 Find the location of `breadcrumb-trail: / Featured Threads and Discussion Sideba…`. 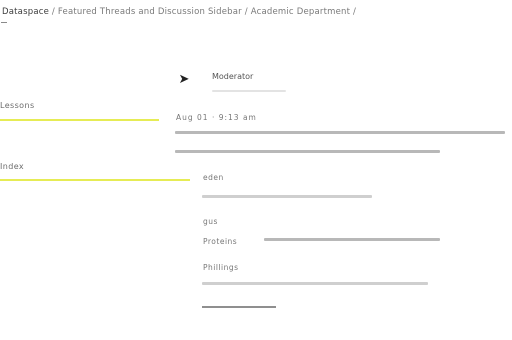

breadcrumb-trail: / Featured Threads and Discussion Sideba… is located at coordinates (202, 12).